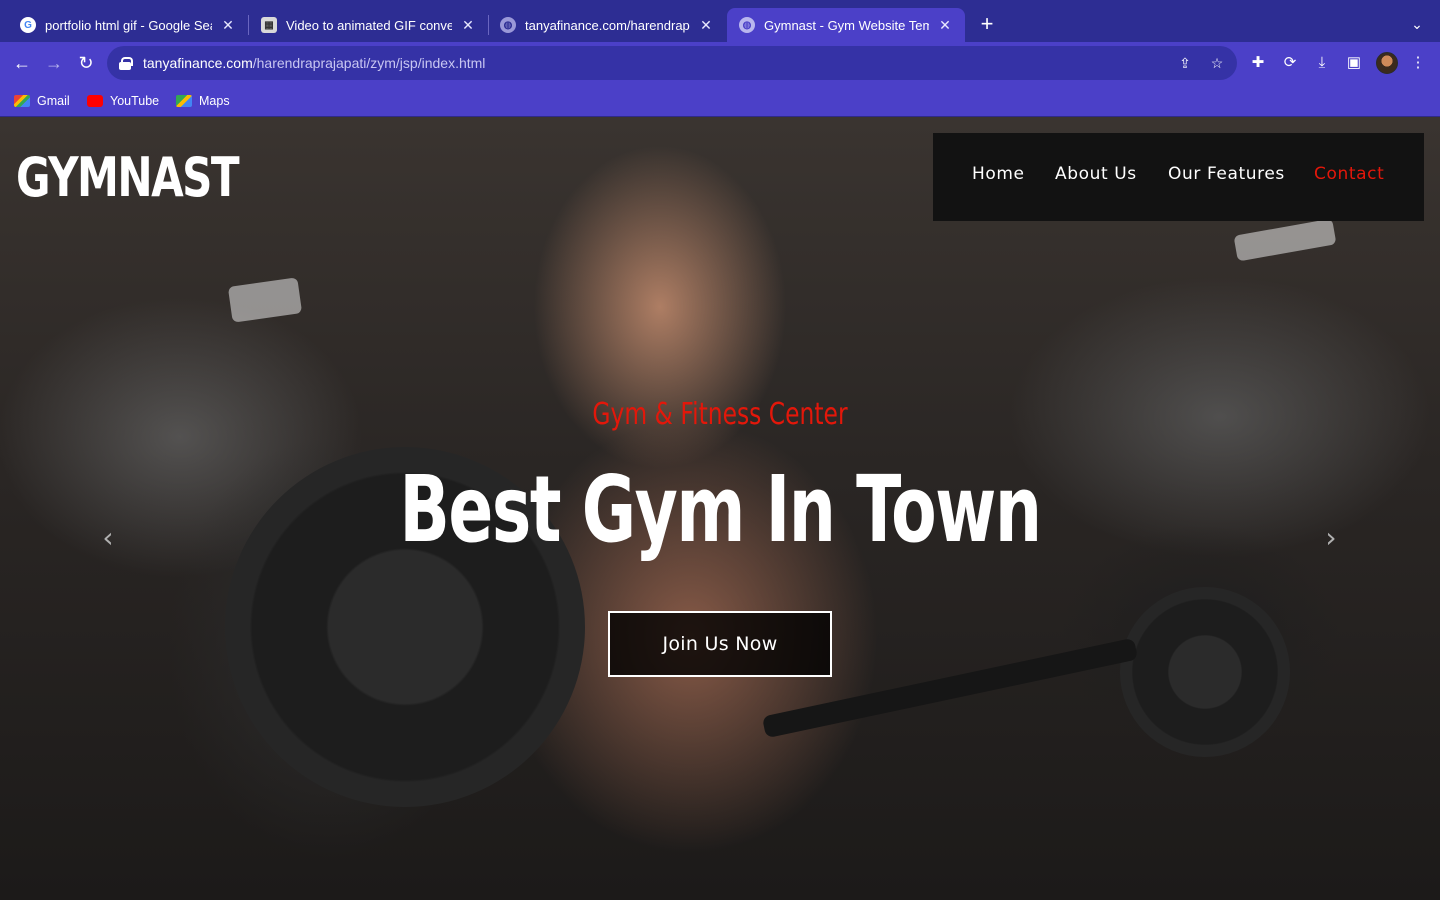 The image size is (1440, 900). Describe the element at coordinates (1417, 24) in the screenshot. I see `tab-search-chevron-down-icon: ⌄` at that location.